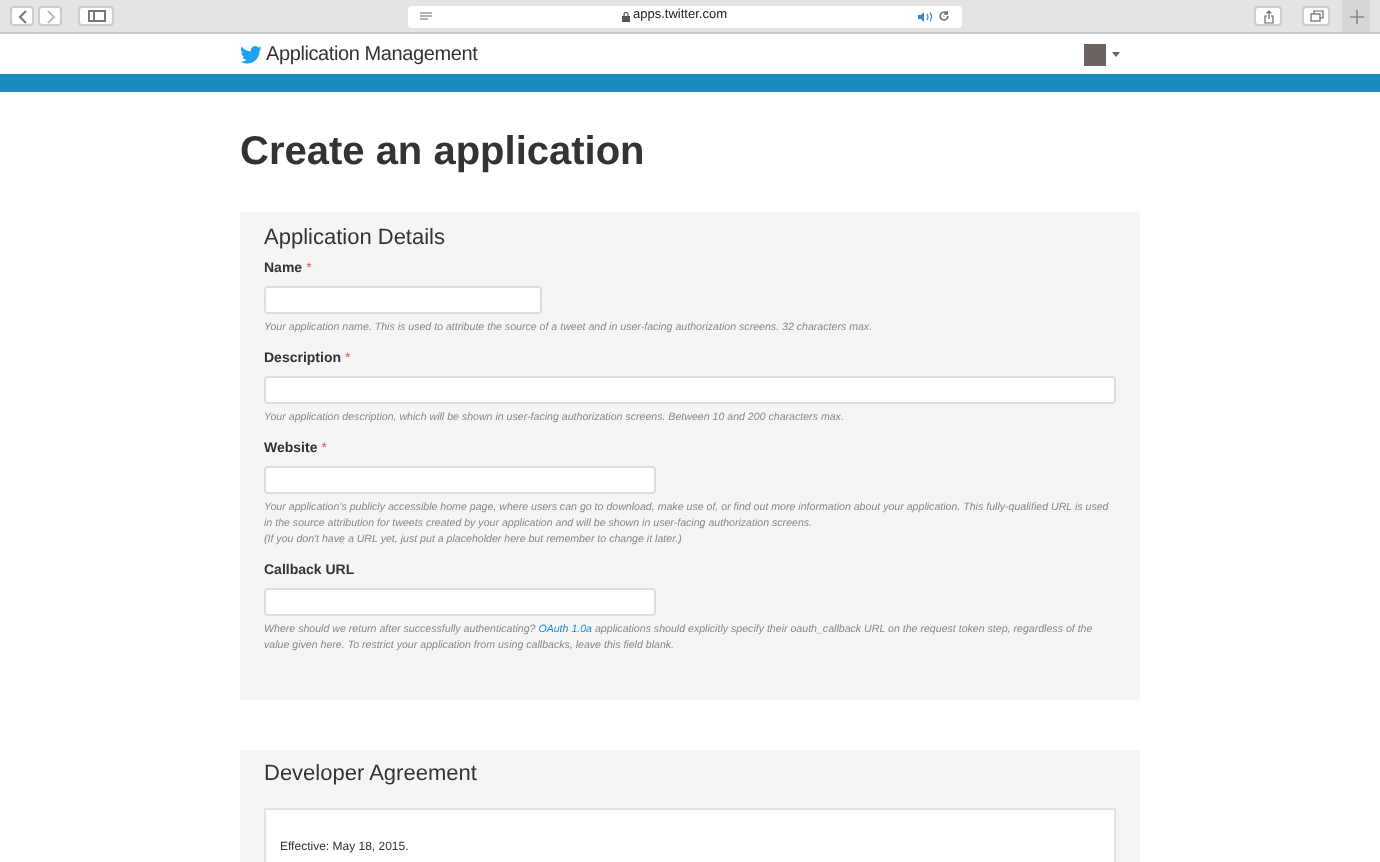 The image size is (1380, 862). I want to click on tabs-icon, so click(1316, 16).